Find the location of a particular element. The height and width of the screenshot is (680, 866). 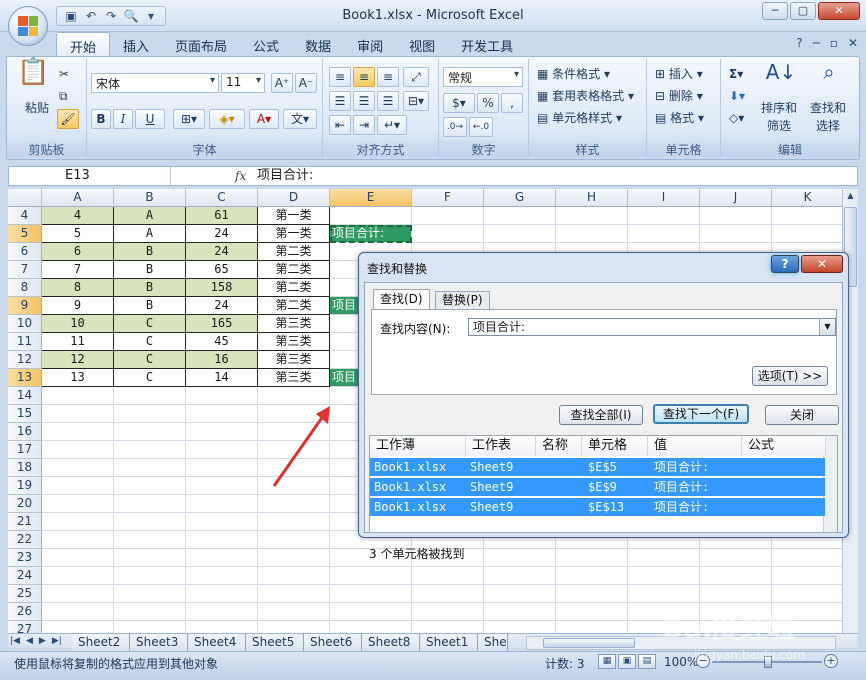

help-icon: ? is located at coordinates (799, 43).